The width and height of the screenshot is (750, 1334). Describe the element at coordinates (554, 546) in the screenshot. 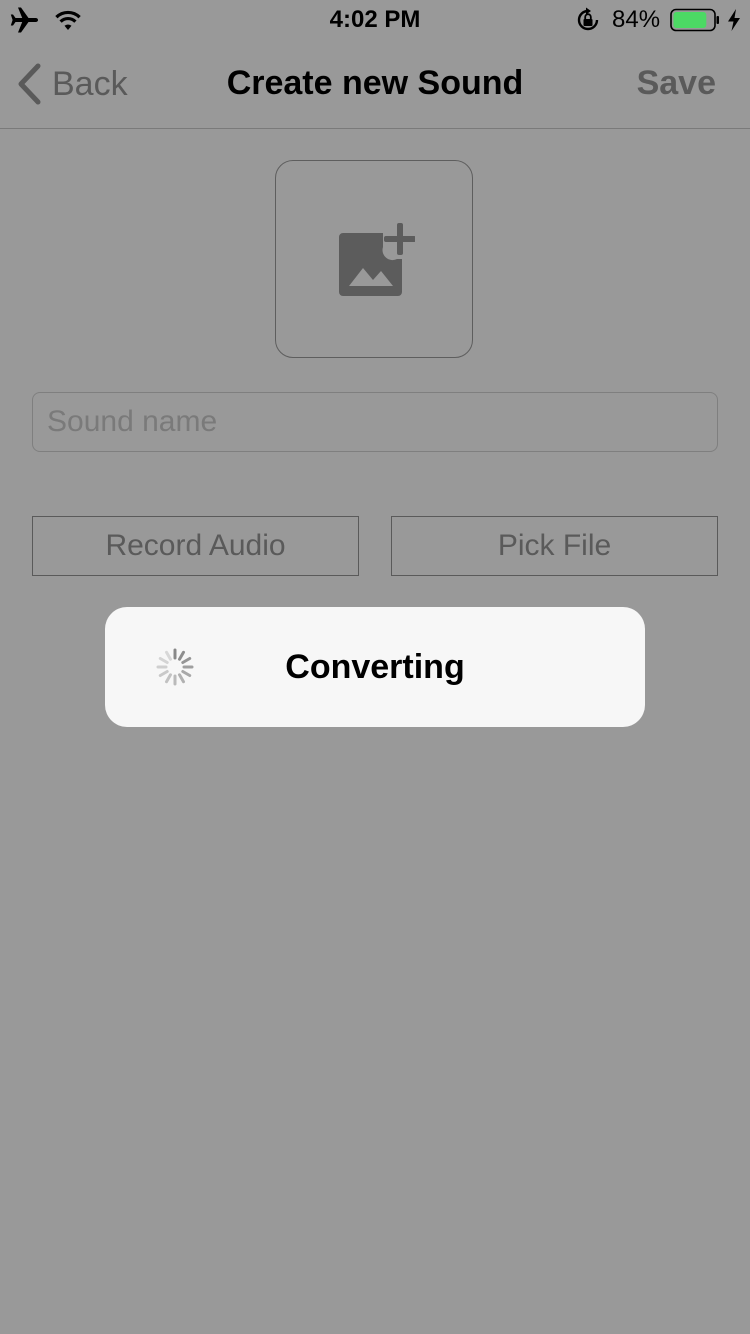

I see `pick-file-button: Pick File` at that location.